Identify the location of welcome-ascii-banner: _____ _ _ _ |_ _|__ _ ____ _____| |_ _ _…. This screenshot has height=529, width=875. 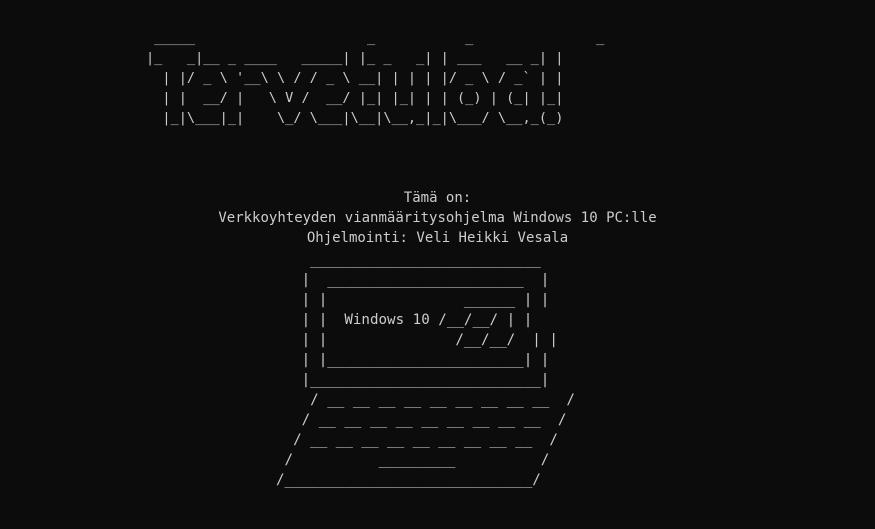
(375, 78).